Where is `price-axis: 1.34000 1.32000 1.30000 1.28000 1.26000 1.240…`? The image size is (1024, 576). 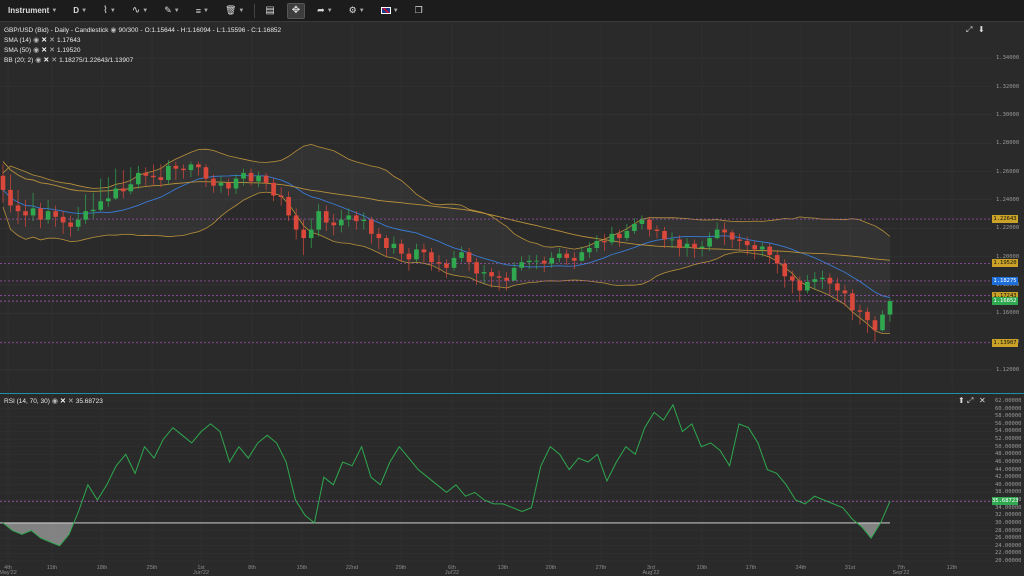 price-axis: 1.34000 1.32000 1.30000 1.28000 1.26000 1.240… is located at coordinates (1008, 206).